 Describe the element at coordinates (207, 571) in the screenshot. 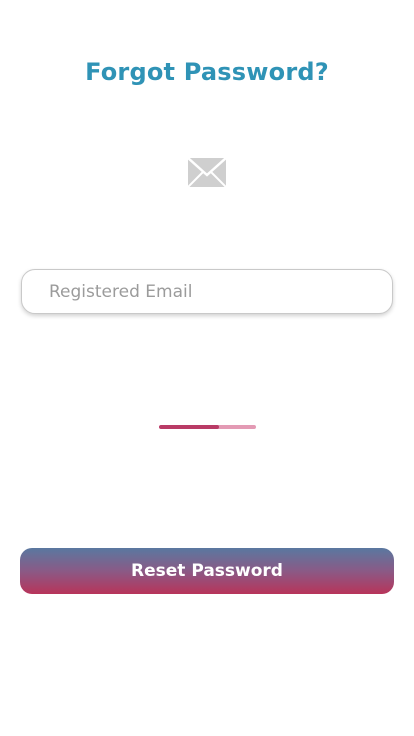

I see `reset-password-button: Reset Password` at that location.